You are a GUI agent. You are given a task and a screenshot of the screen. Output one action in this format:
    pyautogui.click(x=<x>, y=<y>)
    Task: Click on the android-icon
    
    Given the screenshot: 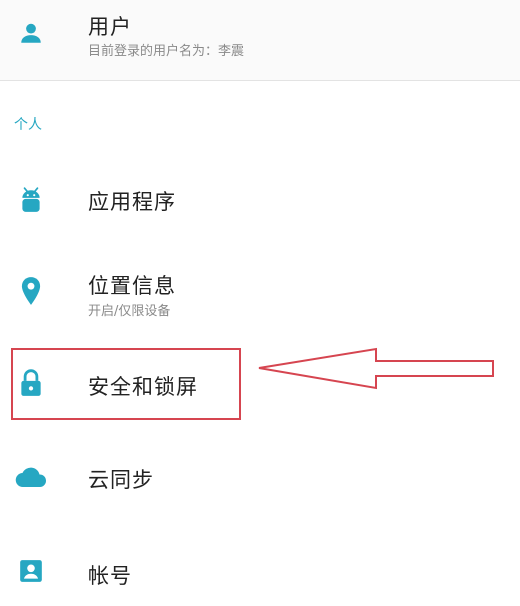 What is the action you would take?
    pyautogui.click(x=31, y=200)
    